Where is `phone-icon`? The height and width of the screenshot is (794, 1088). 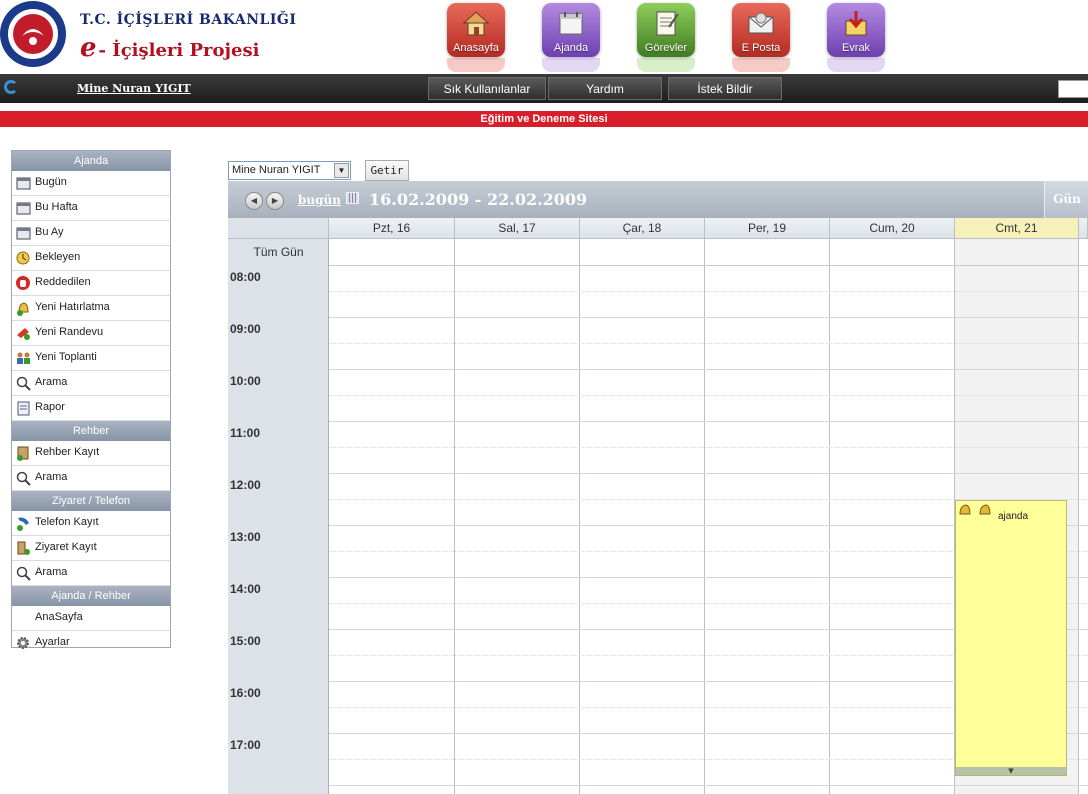 phone-icon is located at coordinates (23, 524).